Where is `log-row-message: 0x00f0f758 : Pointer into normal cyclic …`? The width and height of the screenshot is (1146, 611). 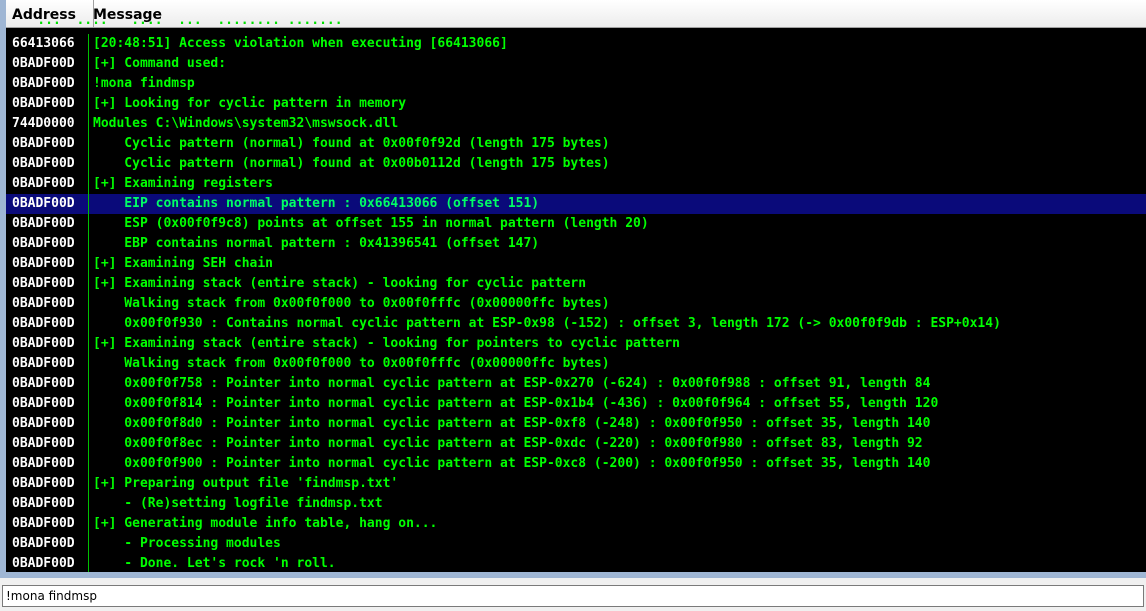
log-row-message: 0x00f0f758 : Pointer into normal cyclic … is located at coordinates (512, 383).